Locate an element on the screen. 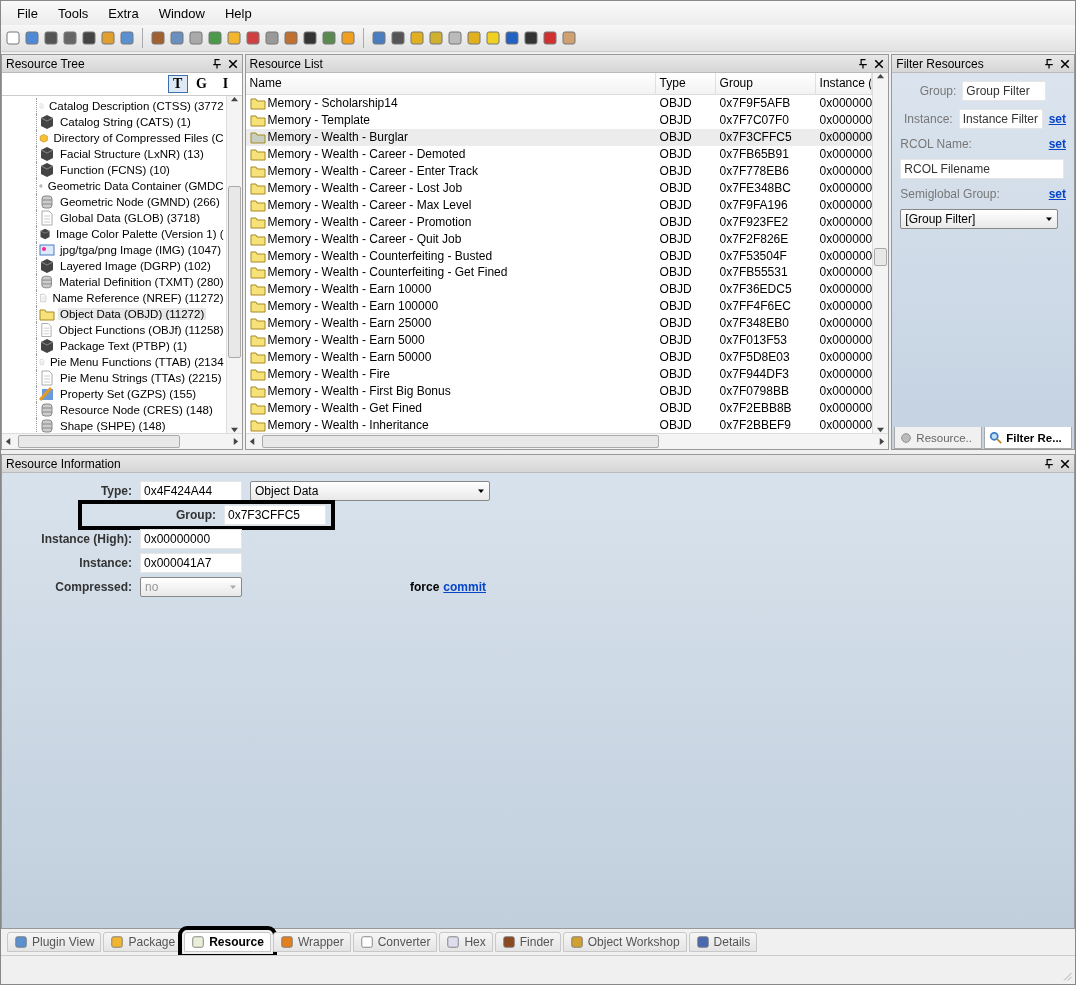  tree-item: Object Functions (OBJf) (11258) is located at coordinates (141, 330).